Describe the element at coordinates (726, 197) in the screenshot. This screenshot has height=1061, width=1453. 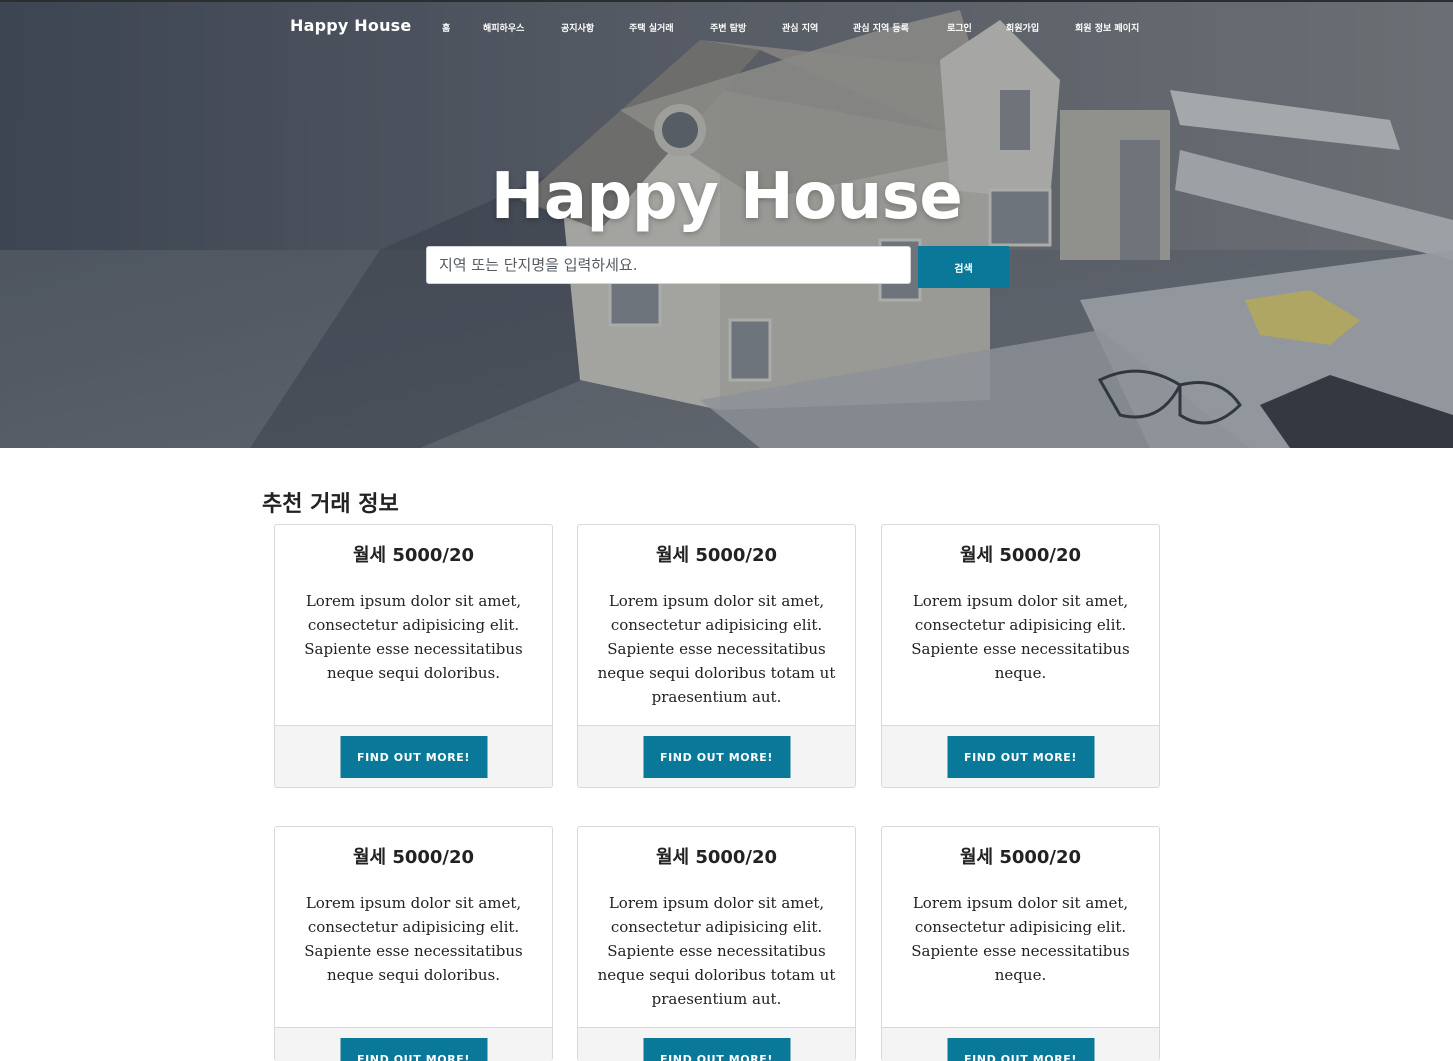
I see `hero-title: Happy House` at that location.